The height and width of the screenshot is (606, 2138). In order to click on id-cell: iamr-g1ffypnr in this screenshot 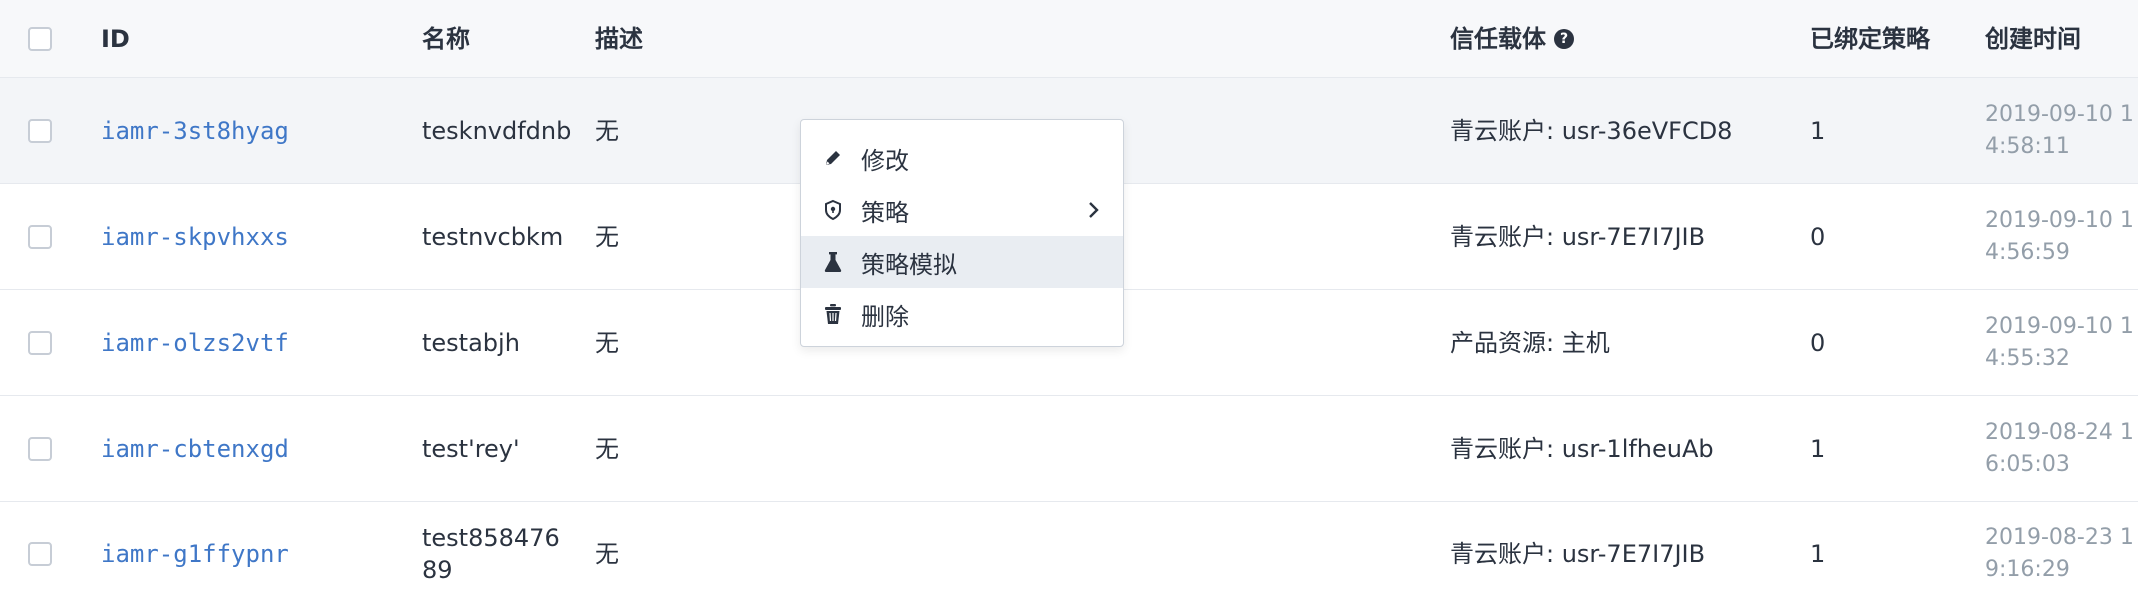, I will do `click(195, 554)`.